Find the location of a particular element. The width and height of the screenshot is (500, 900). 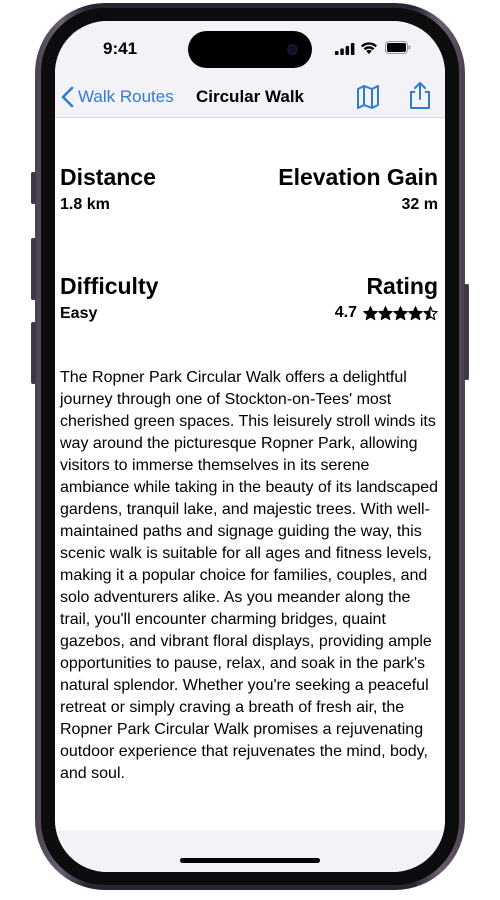

rating-row: 4.7 is located at coordinates (386, 313).